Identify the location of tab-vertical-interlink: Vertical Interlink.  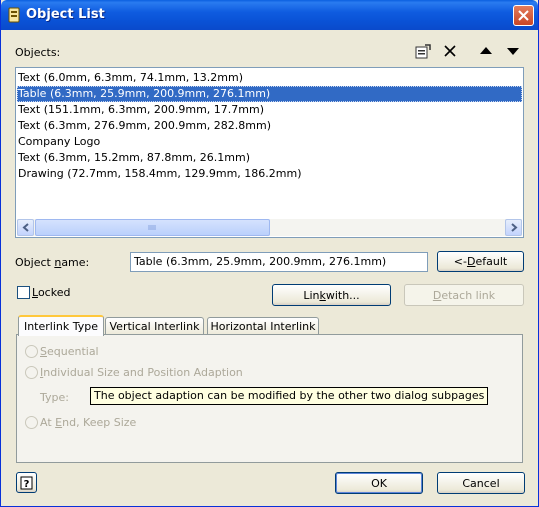
(154, 326).